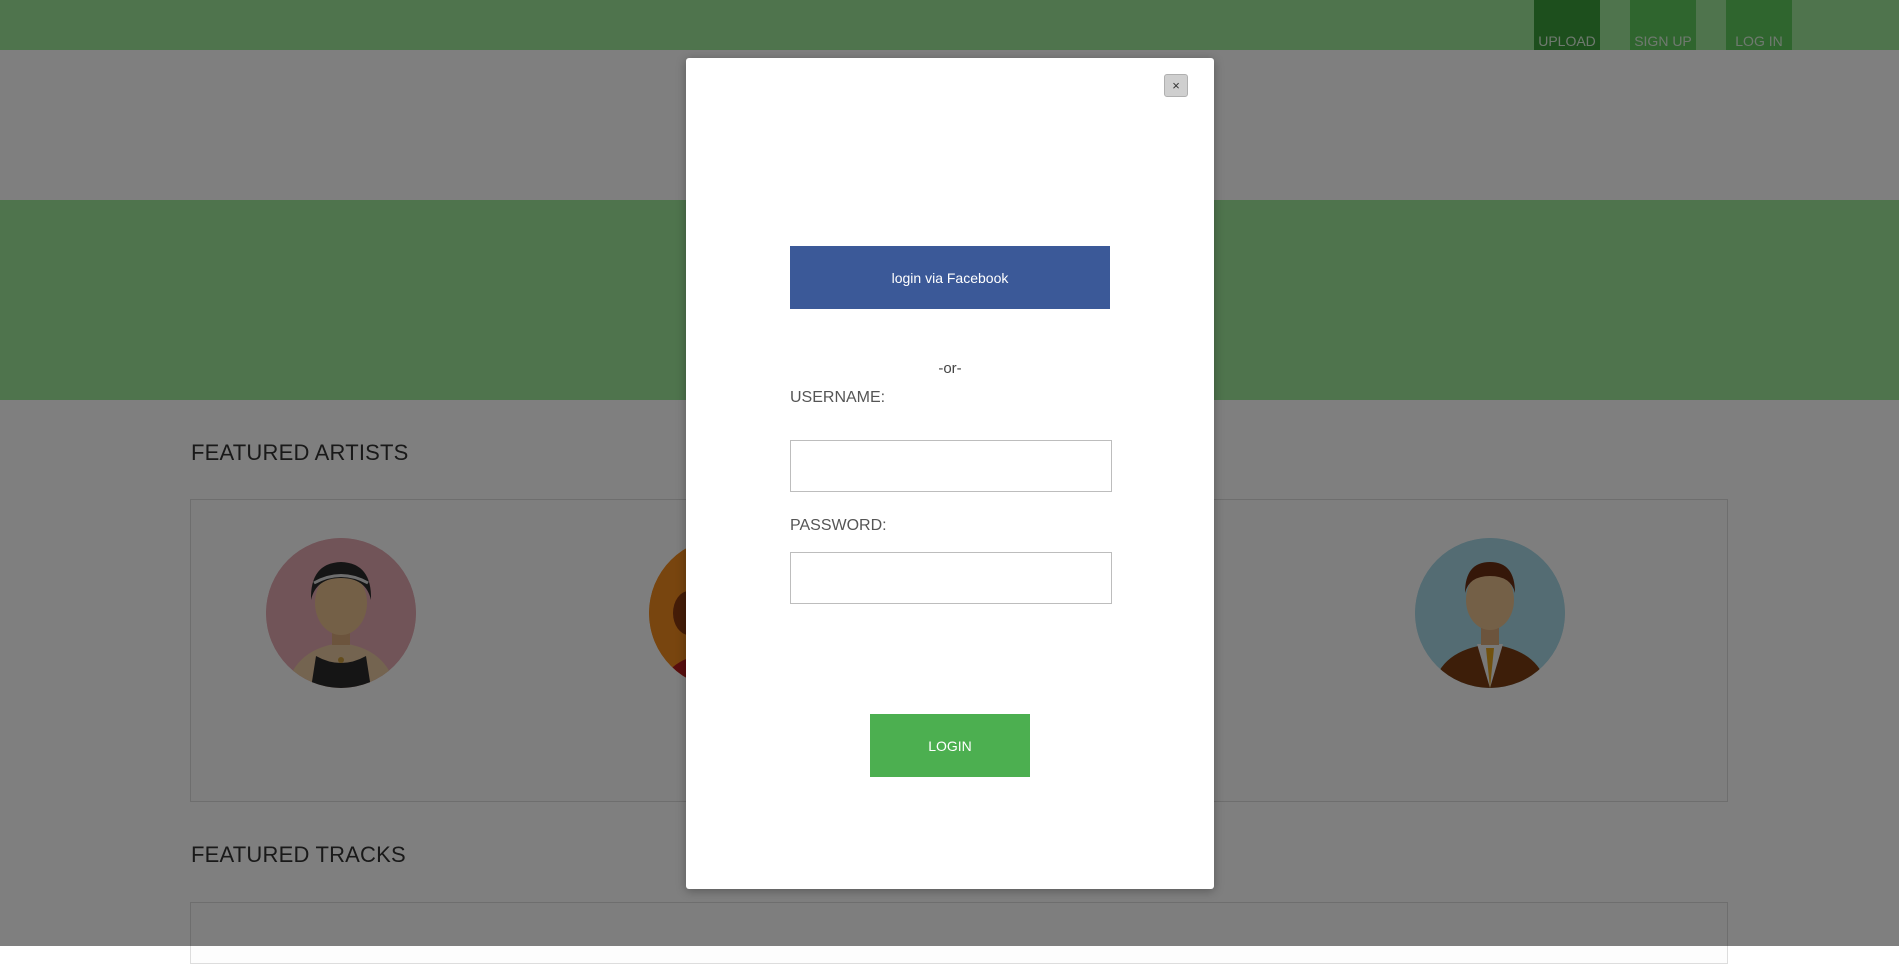 The image size is (1899, 964). I want to click on facebook-login-button: login via Facebook, so click(950, 277).